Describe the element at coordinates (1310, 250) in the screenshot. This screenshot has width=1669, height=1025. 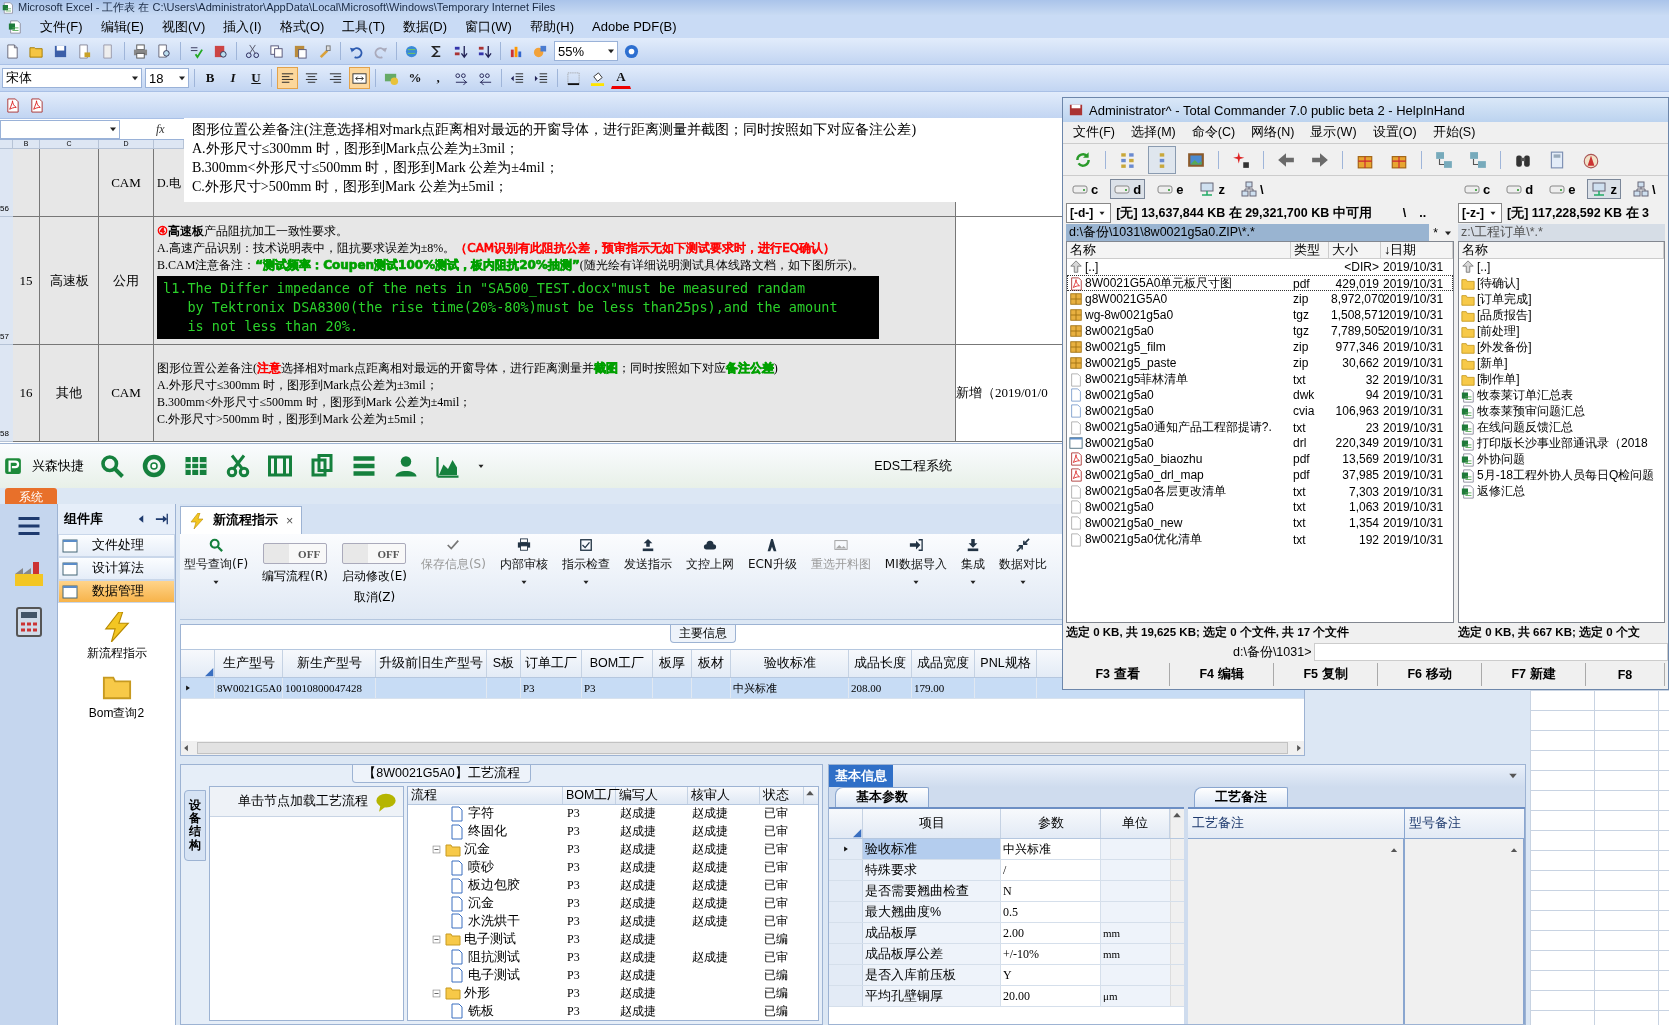
I see `column-header: 类型` at that location.